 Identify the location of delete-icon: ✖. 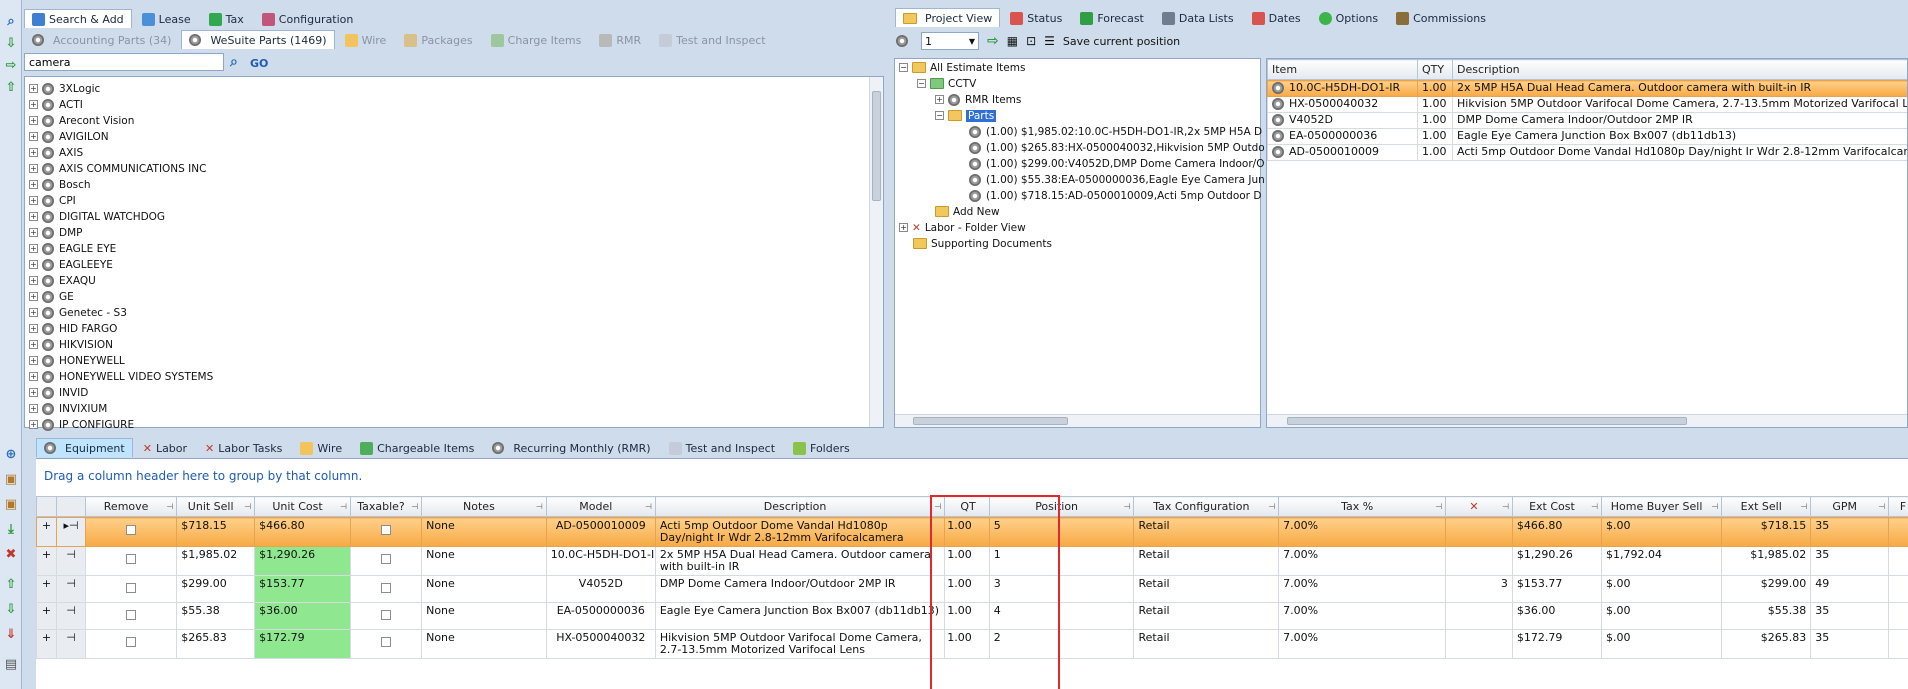
(11, 554).